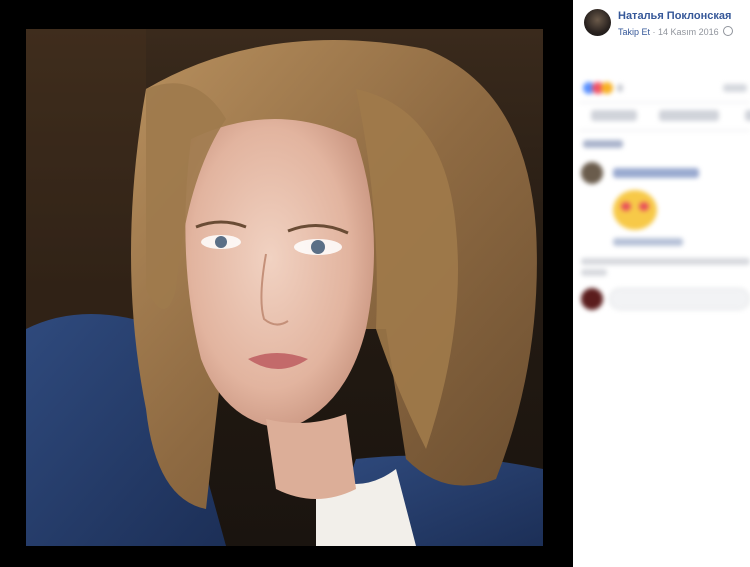  I want to click on comment-filter, so click(603, 144).